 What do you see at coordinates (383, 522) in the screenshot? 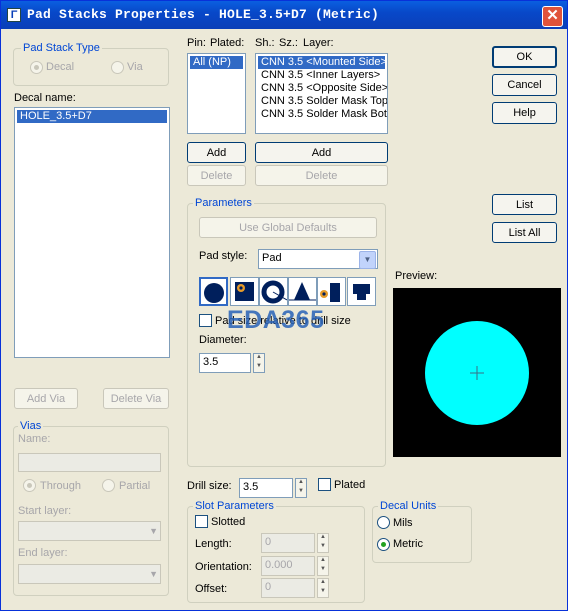
I see `mils-radio` at bounding box center [383, 522].